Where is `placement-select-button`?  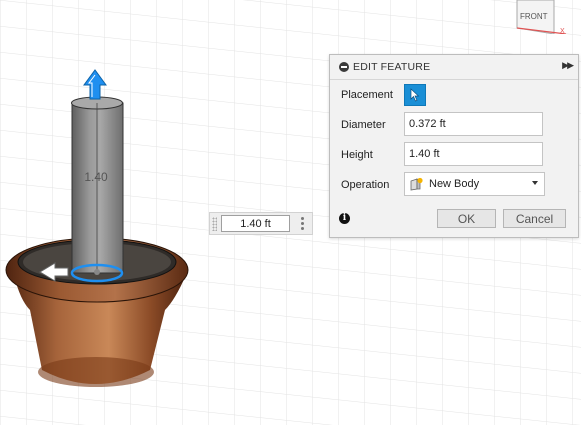 placement-select-button is located at coordinates (415, 95).